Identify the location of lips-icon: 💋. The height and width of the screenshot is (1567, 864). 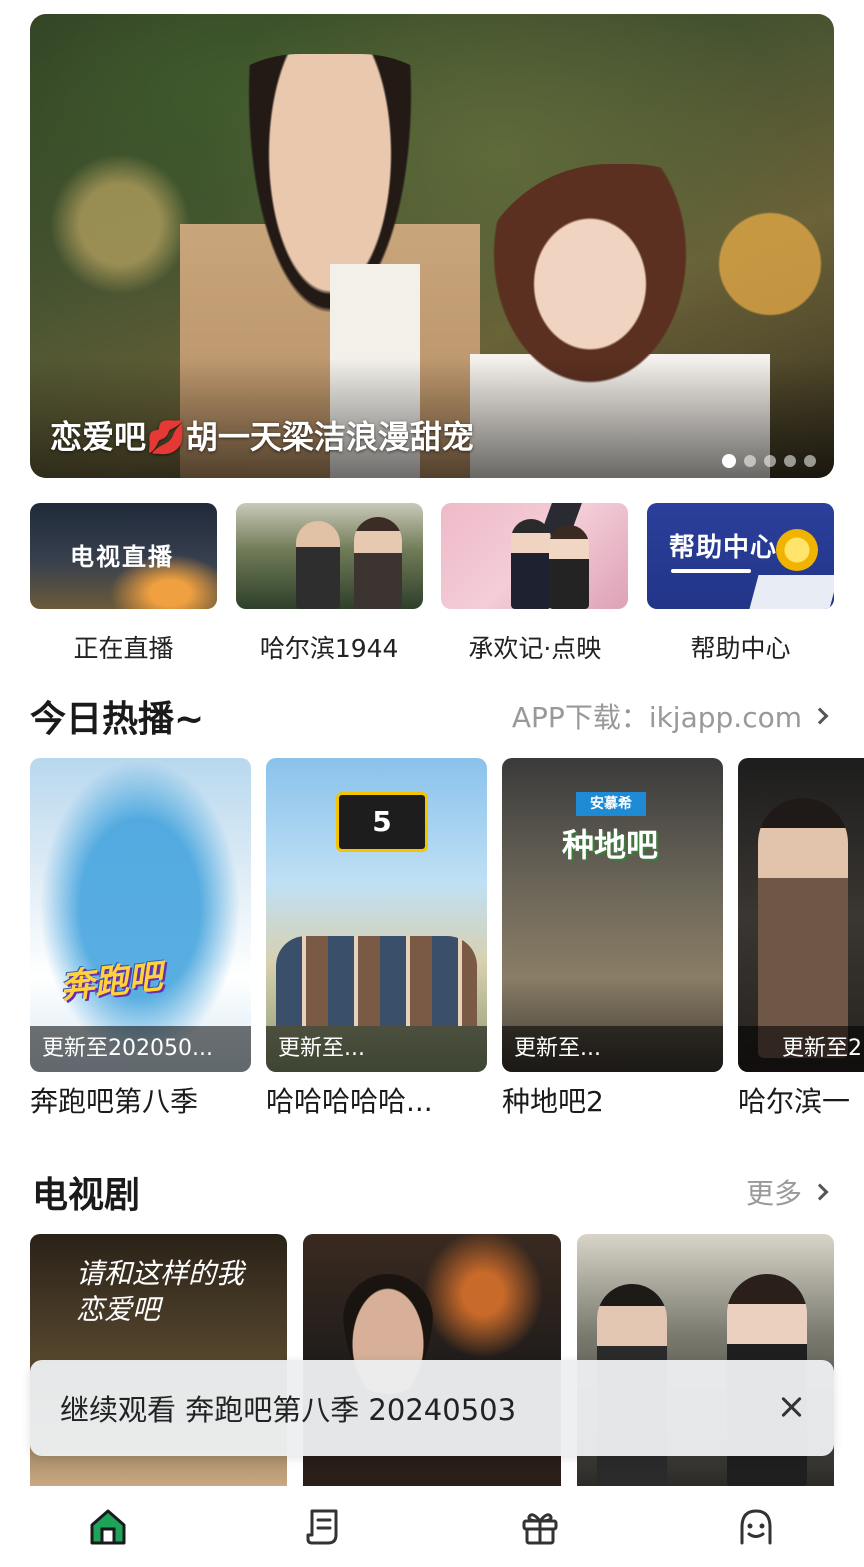
(166, 437).